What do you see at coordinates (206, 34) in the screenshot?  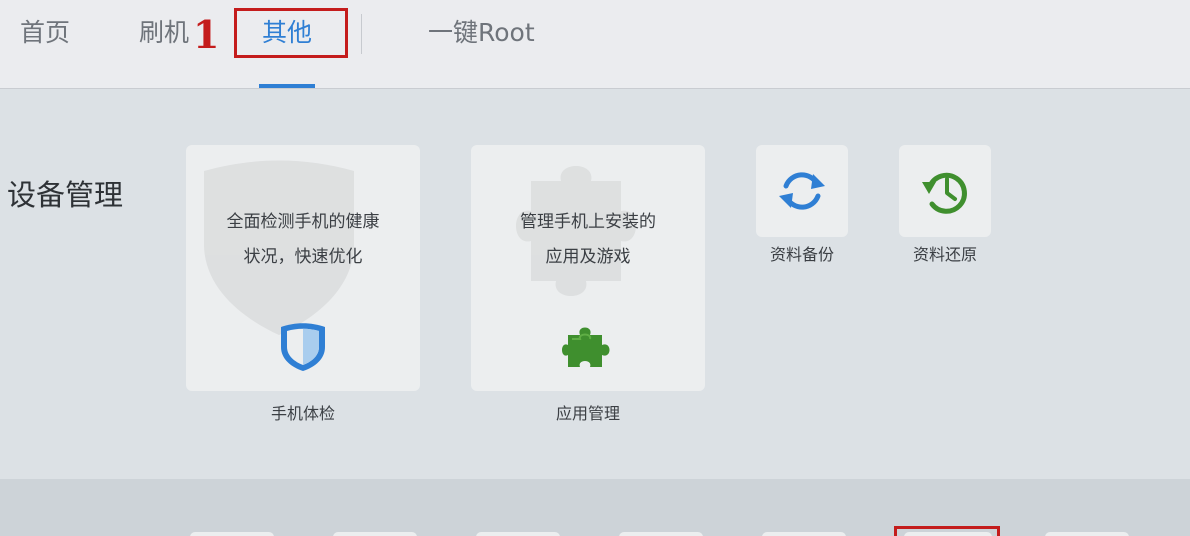 I see `annotation-step-number: 1` at bounding box center [206, 34].